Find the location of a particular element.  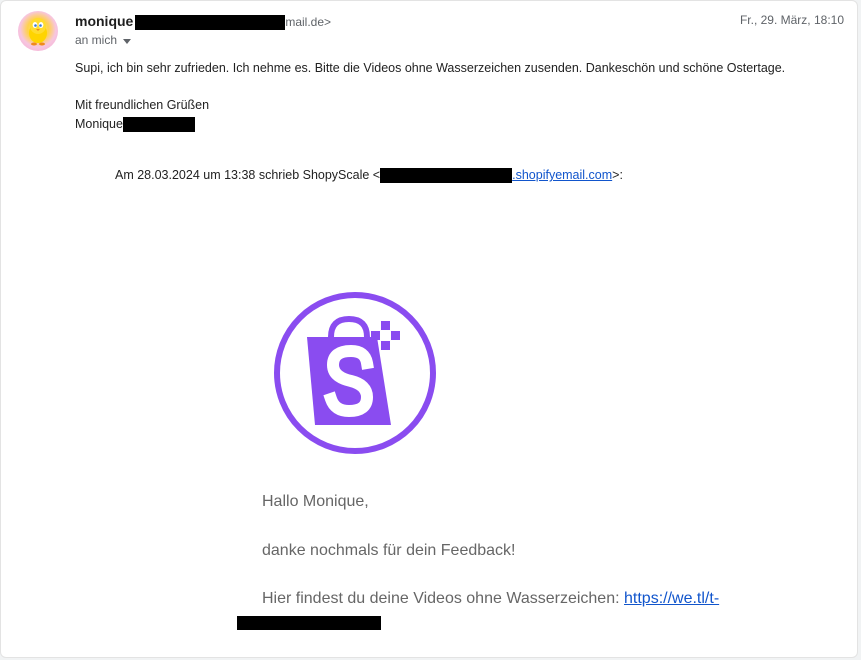

quoted-hello: Hallo Monique, is located at coordinates (315, 501).